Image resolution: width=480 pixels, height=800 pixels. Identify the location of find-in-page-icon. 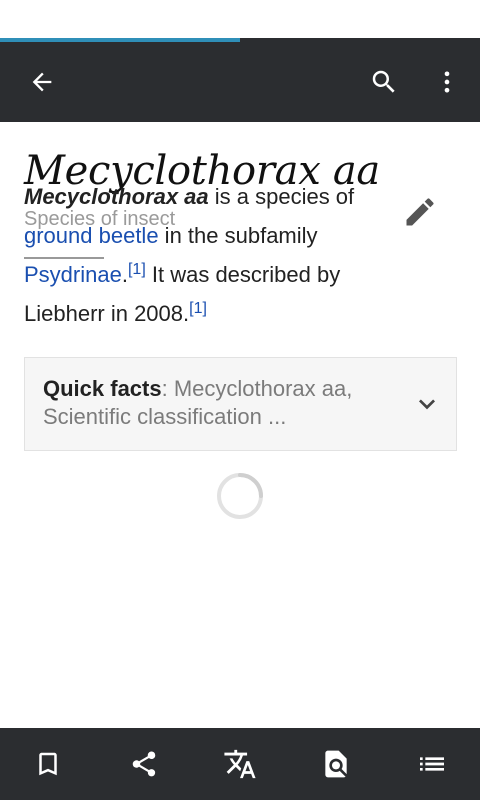
(336, 764).